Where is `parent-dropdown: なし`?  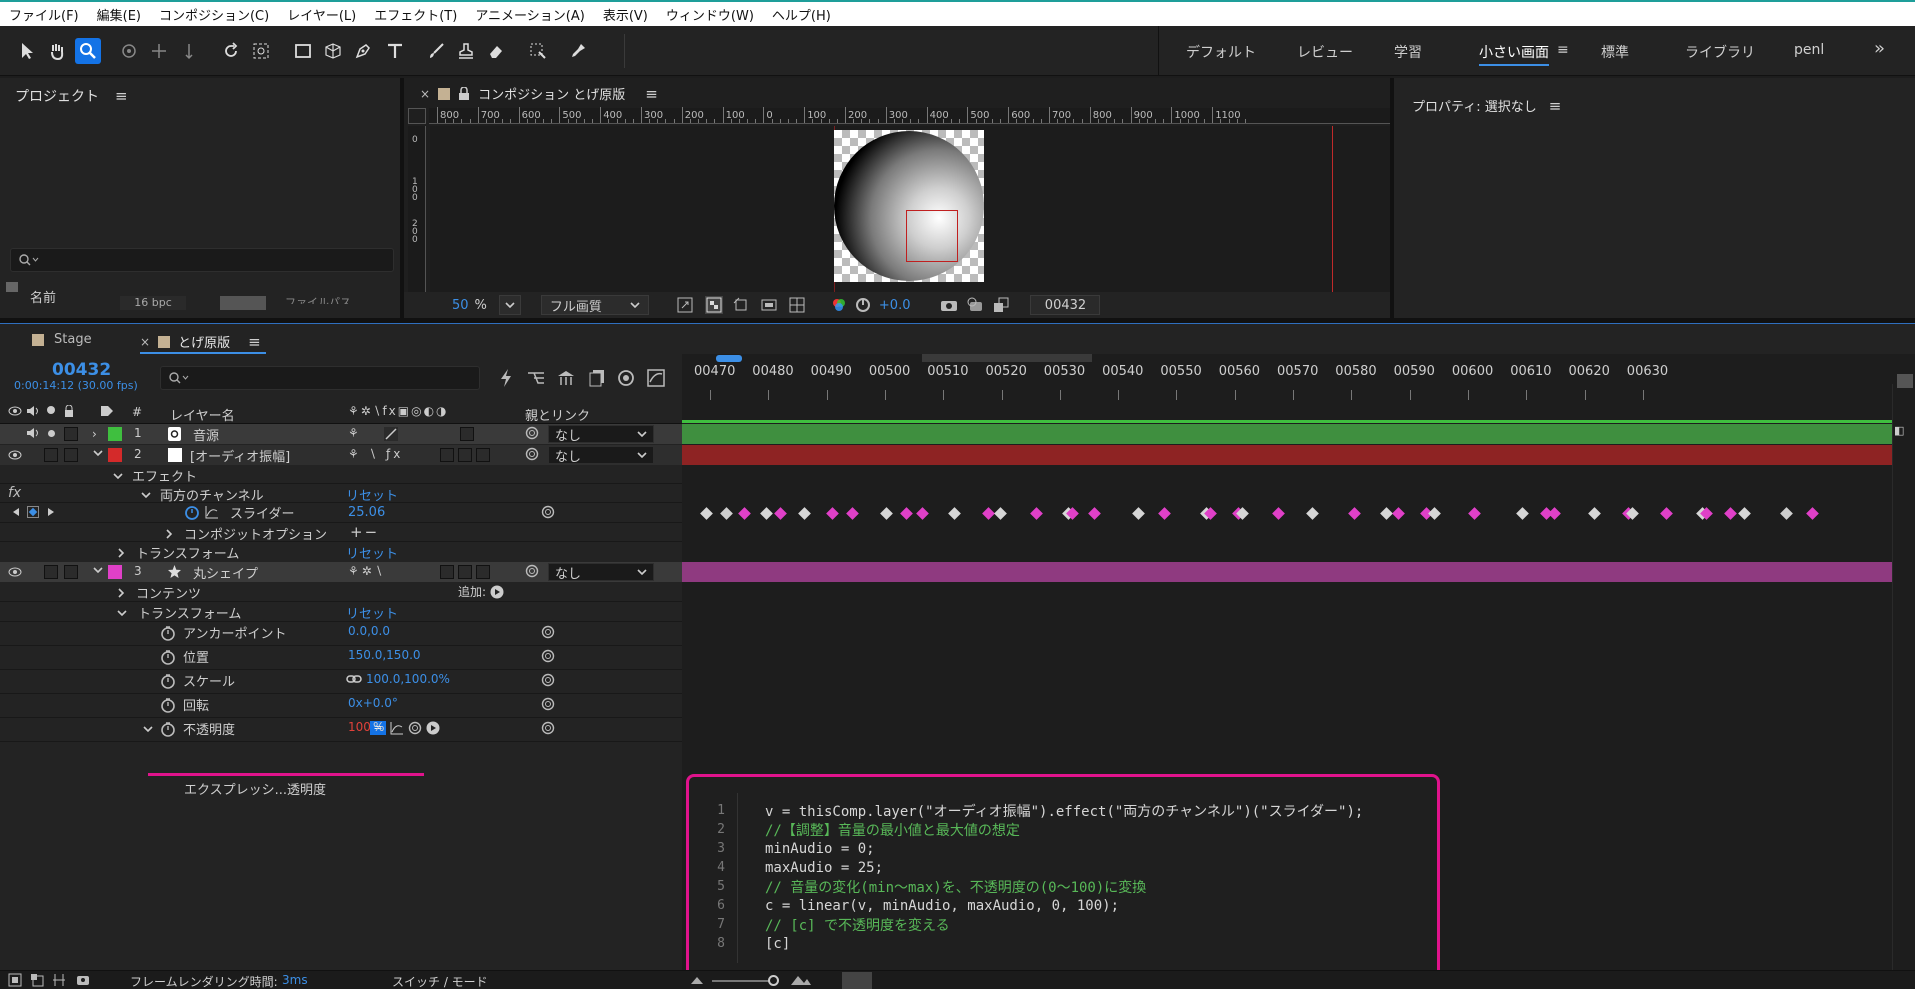
parent-dropdown: なし is located at coordinates (601, 434).